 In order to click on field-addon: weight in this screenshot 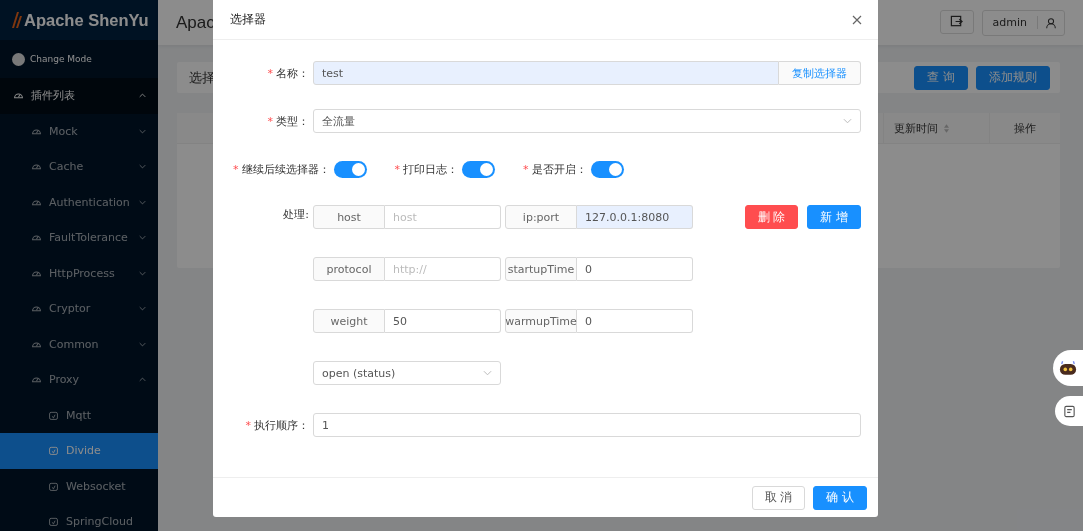, I will do `click(349, 321)`.